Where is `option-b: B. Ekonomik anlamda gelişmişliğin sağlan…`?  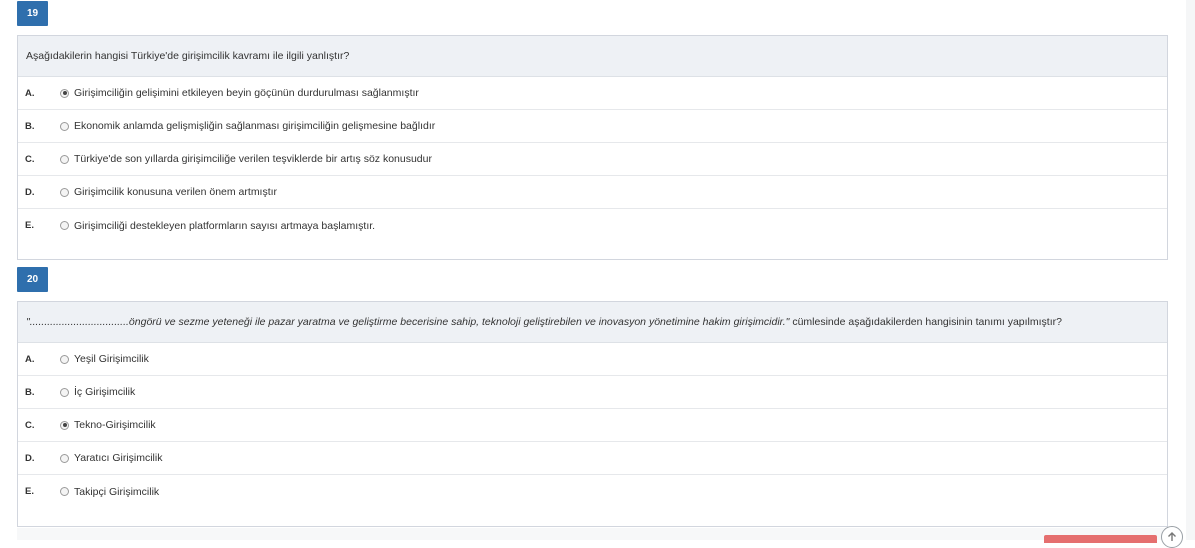 option-b: B. Ekonomik anlamda gelişmişliğin sağlan… is located at coordinates (592, 126).